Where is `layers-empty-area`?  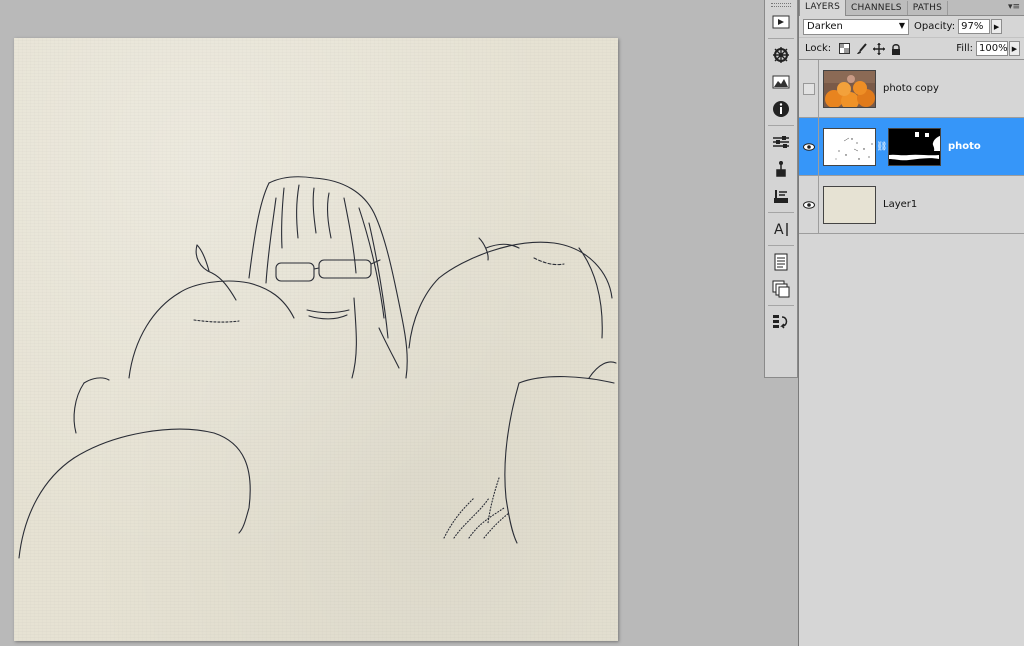 layers-empty-area is located at coordinates (911, 439).